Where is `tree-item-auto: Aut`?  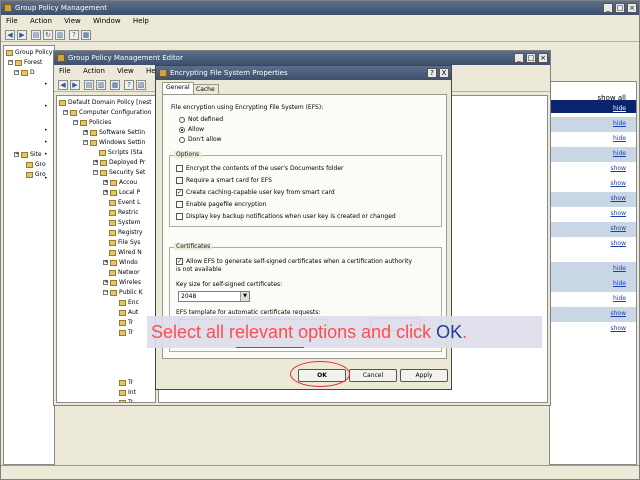
tree-item-auto: Aut is located at coordinates (128, 312).